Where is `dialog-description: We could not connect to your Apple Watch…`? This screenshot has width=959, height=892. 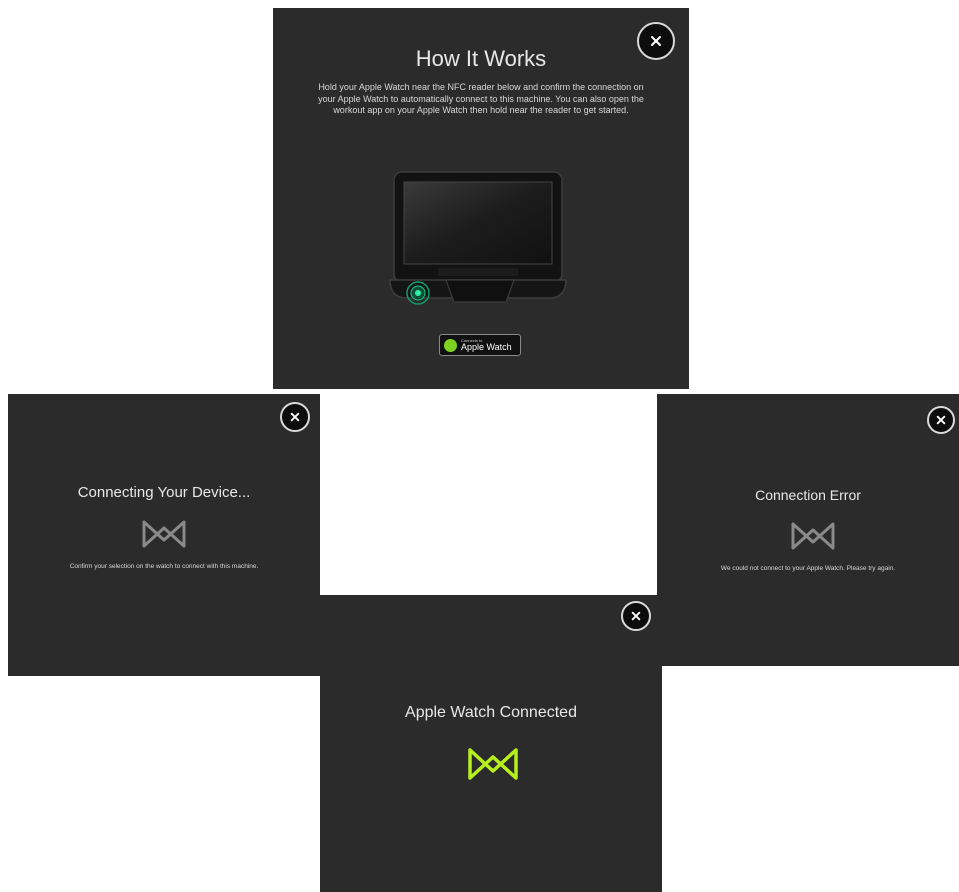
dialog-description: We could not connect to your Apple Watch… is located at coordinates (808, 568).